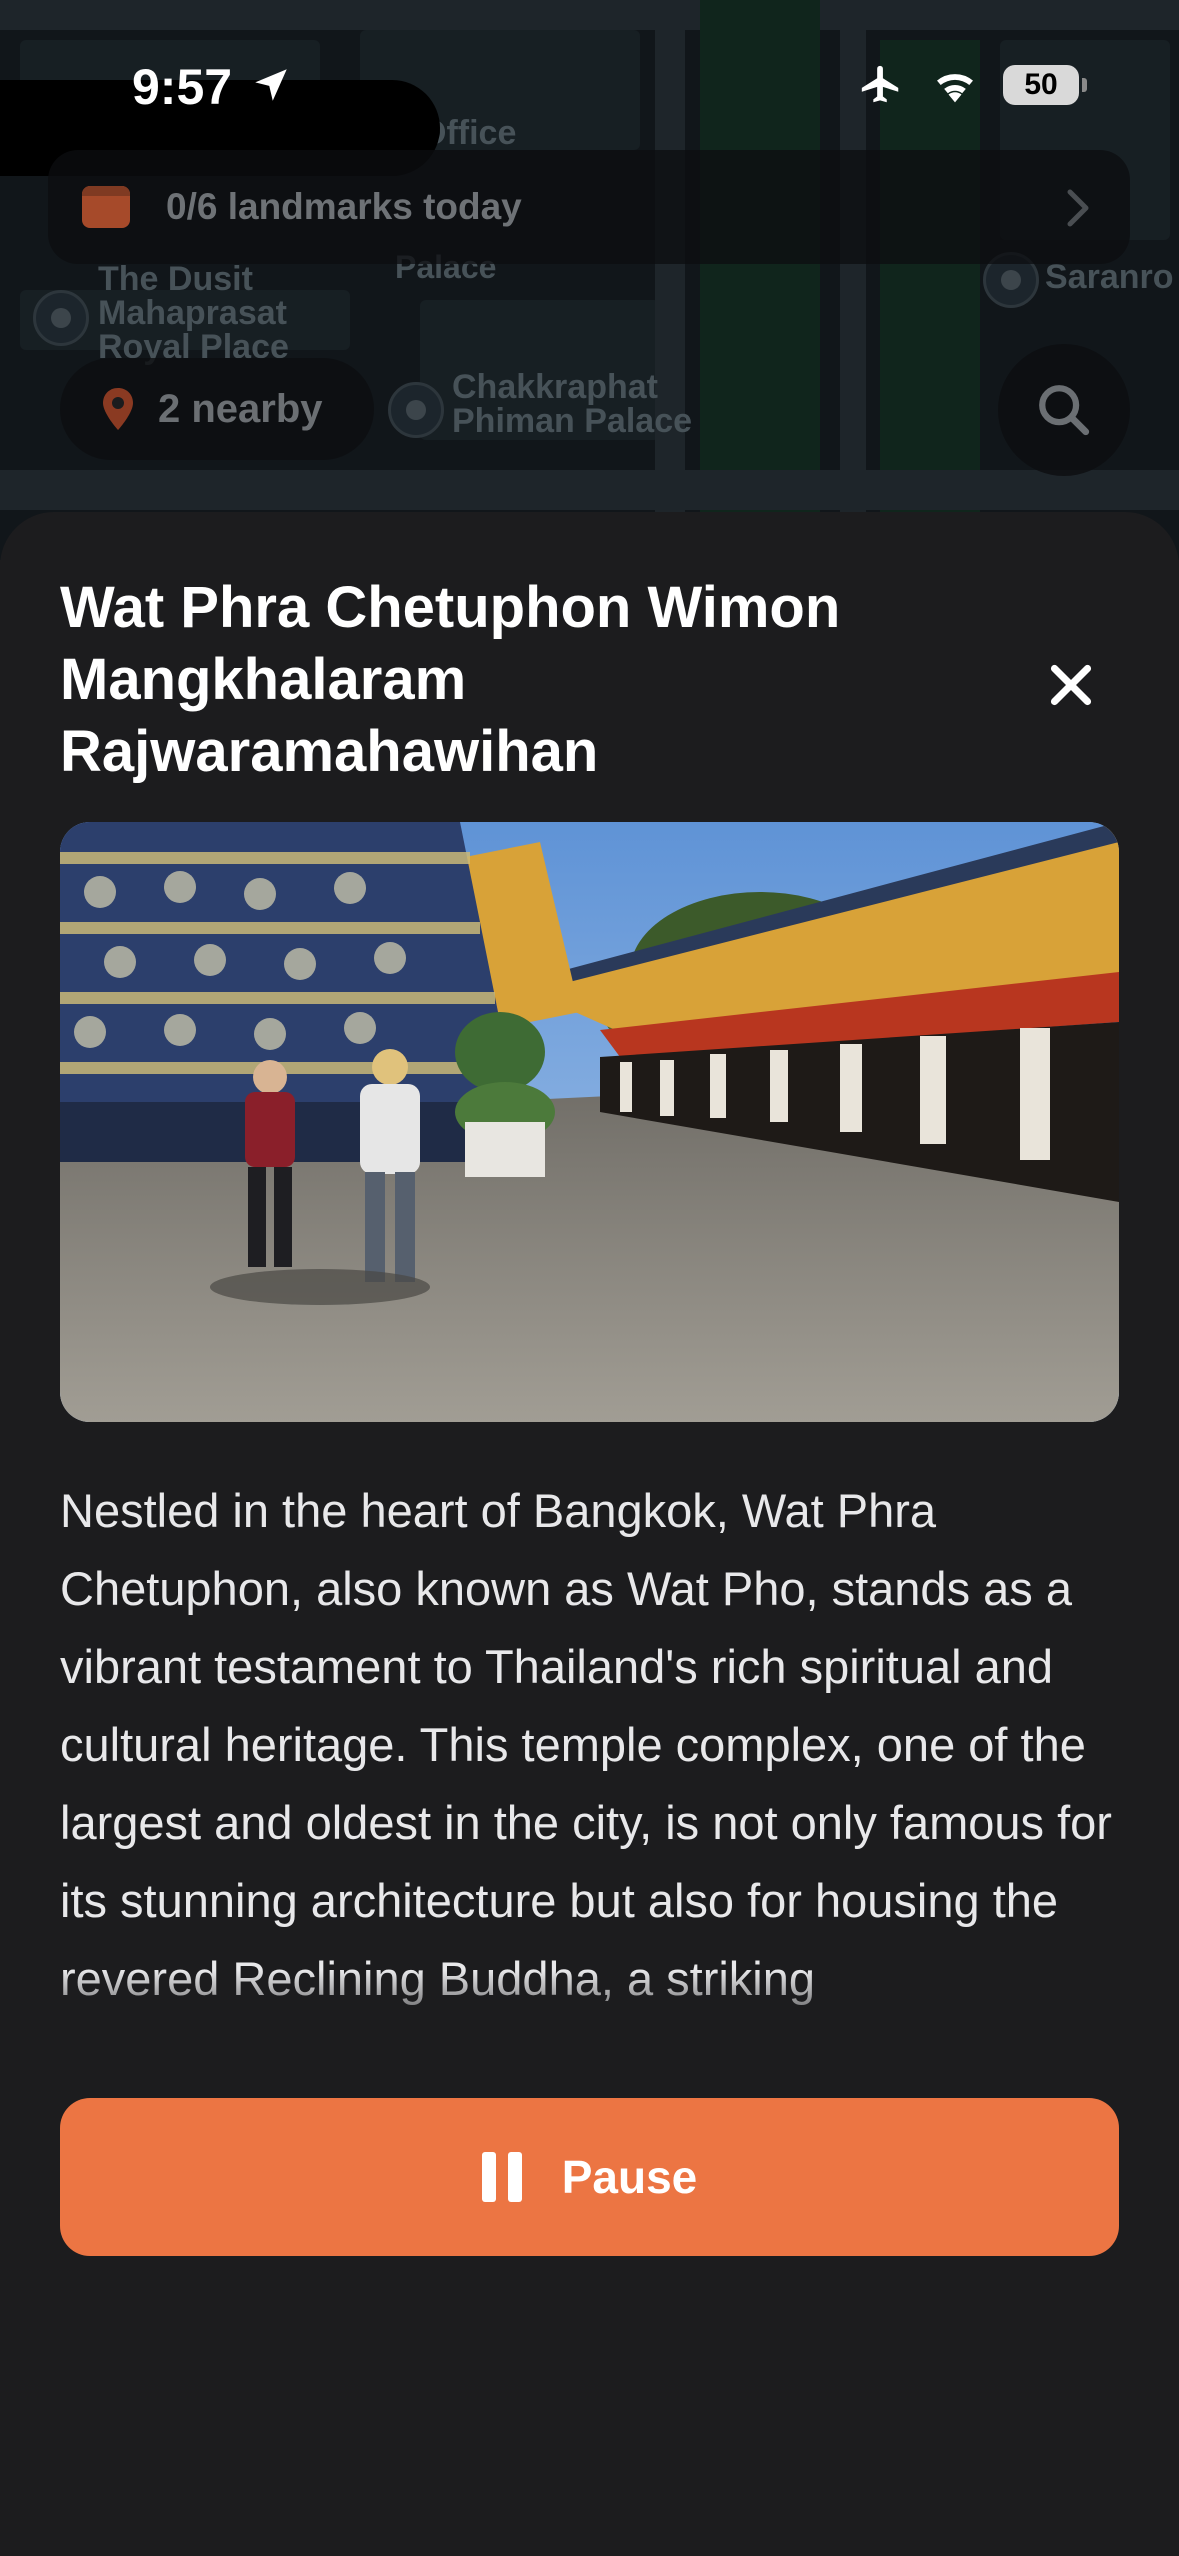 The width and height of the screenshot is (1179, 2556). What do you see at coordinates (629, 2177) in the screenshot?
I see `pause-label: Pause` at bounding box center [629, 2177].